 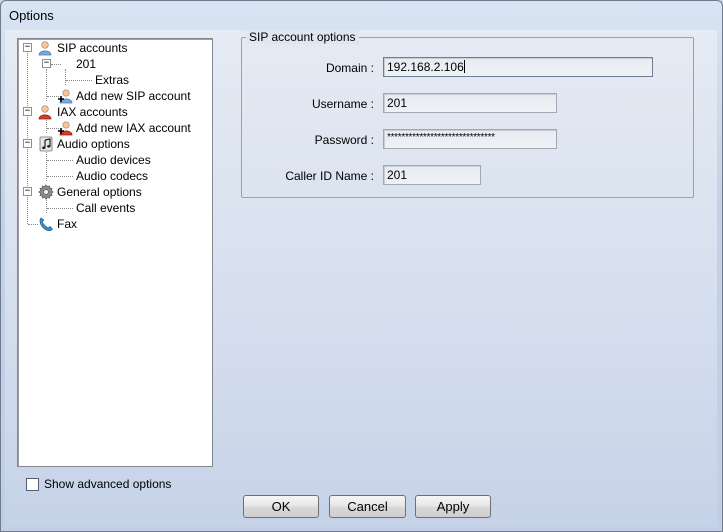 What do you see at coordinates (32, 484) in the screenshot?
I see `show-advanced-checkbox` at bounding box center [32, 484].